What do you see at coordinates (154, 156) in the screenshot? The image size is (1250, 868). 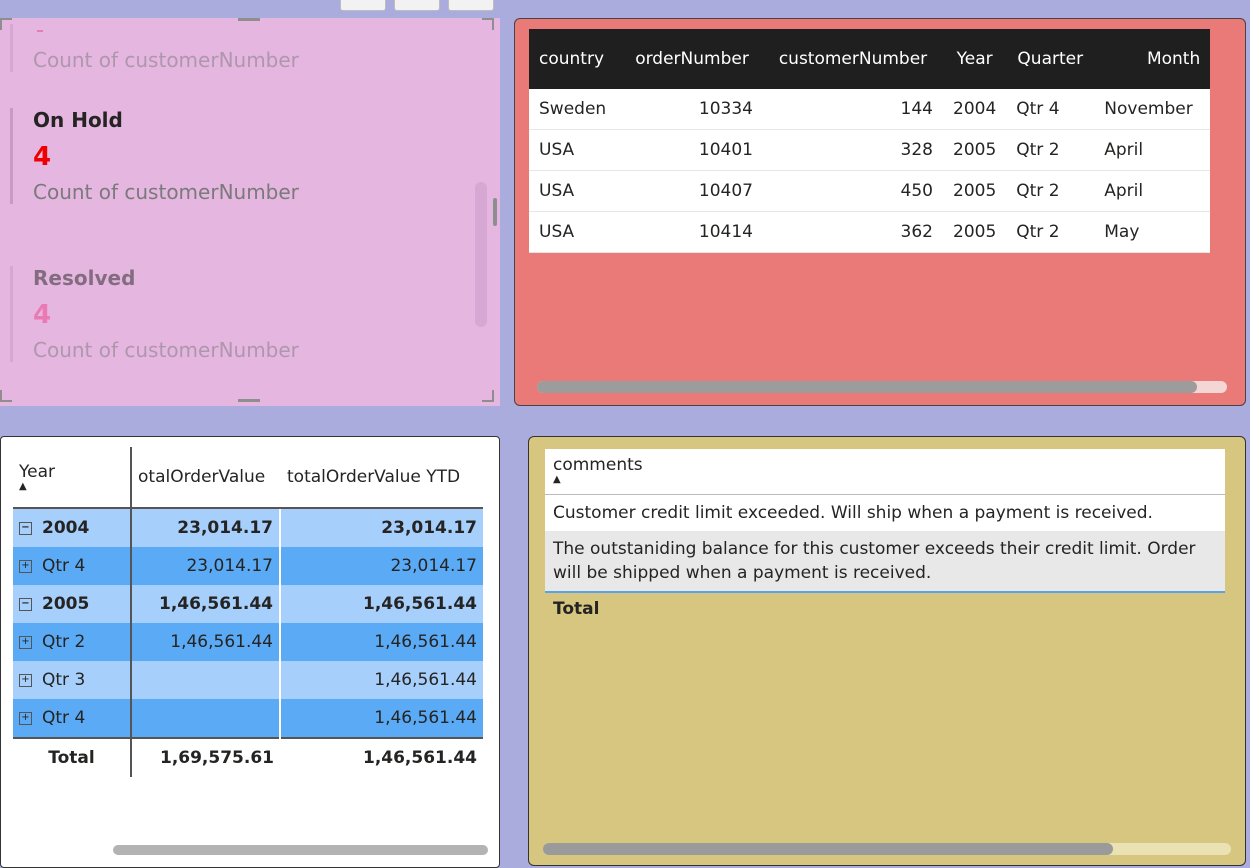 I see `status-card-on-hold: On Hold 4 Count of customerNumber` at bounding box center [154, 156].